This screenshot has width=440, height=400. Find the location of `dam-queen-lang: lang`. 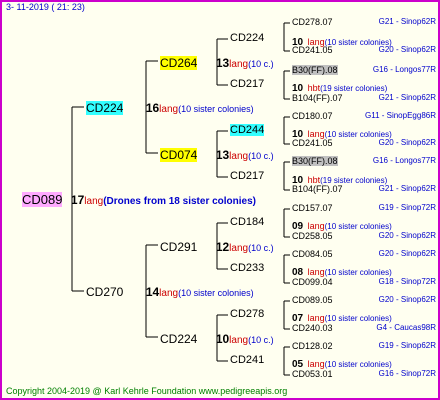

dam-queen-lang: lang is located at coordinates (169, 293).